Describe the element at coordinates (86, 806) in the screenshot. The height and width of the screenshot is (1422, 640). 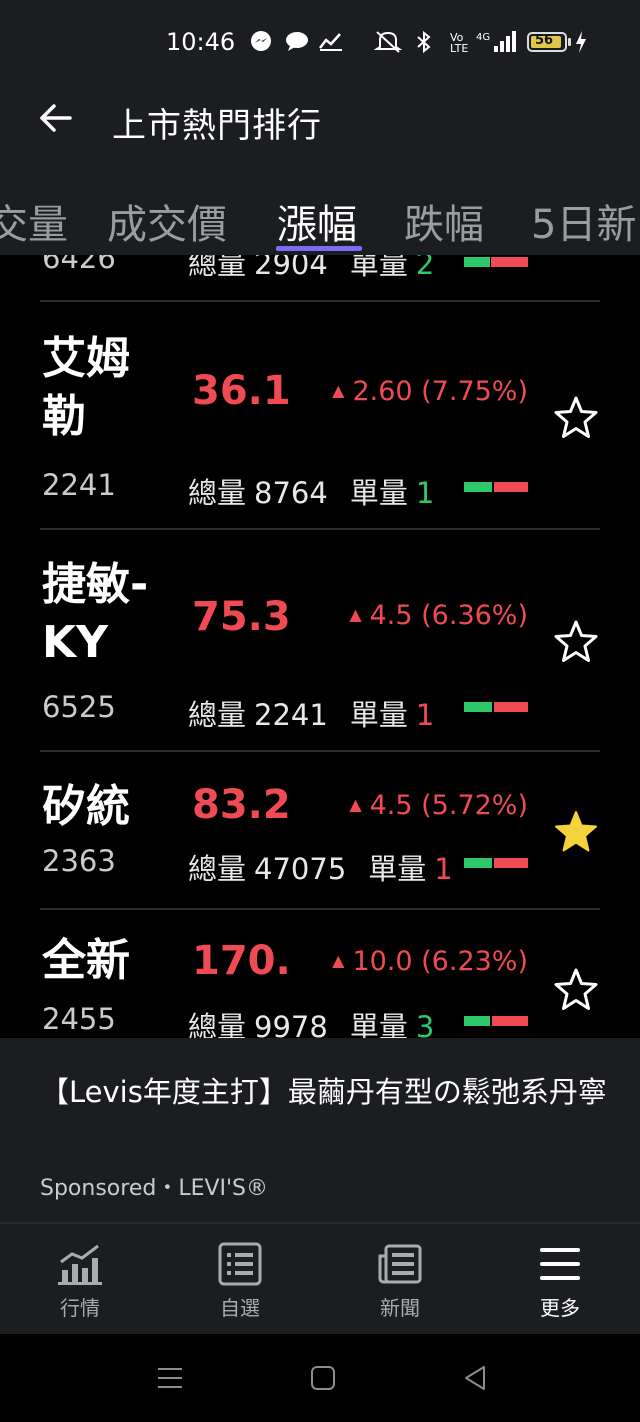
I see `stock-name: 矽統` at that location.